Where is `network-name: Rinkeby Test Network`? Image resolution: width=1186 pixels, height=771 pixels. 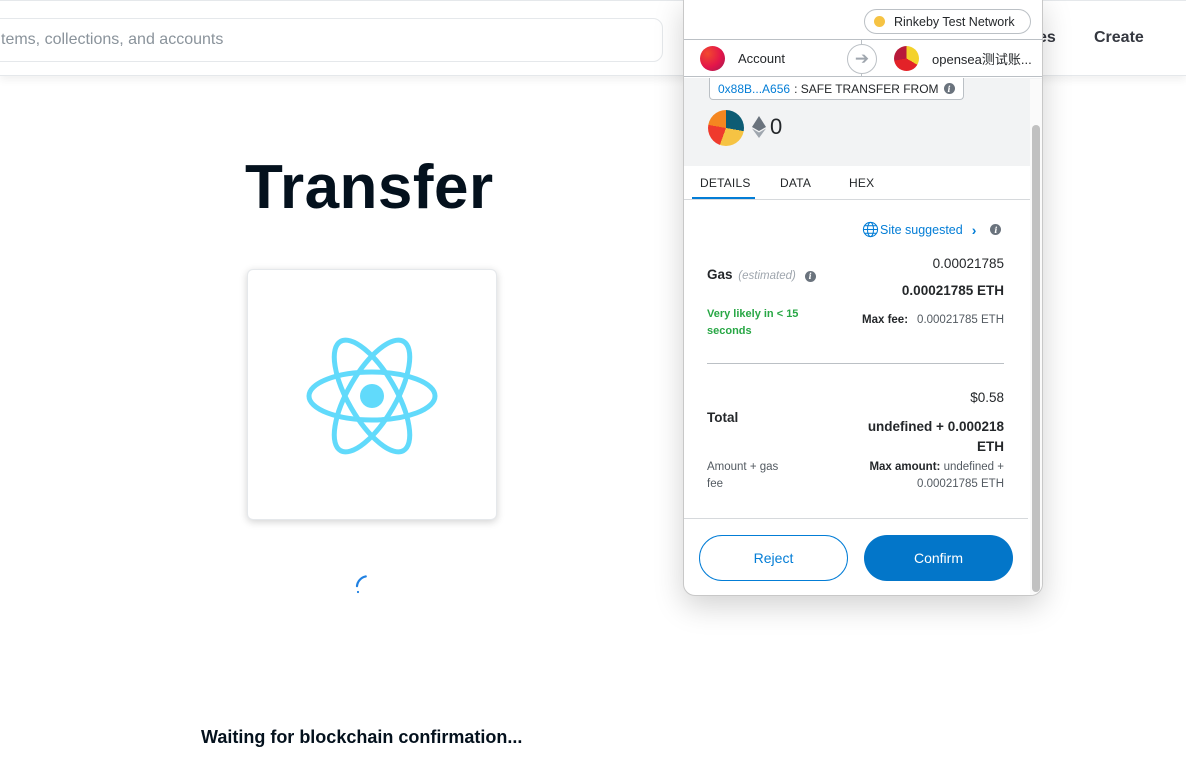
network-name: Rinkeby Test Network is located at coordinates (954, 21).